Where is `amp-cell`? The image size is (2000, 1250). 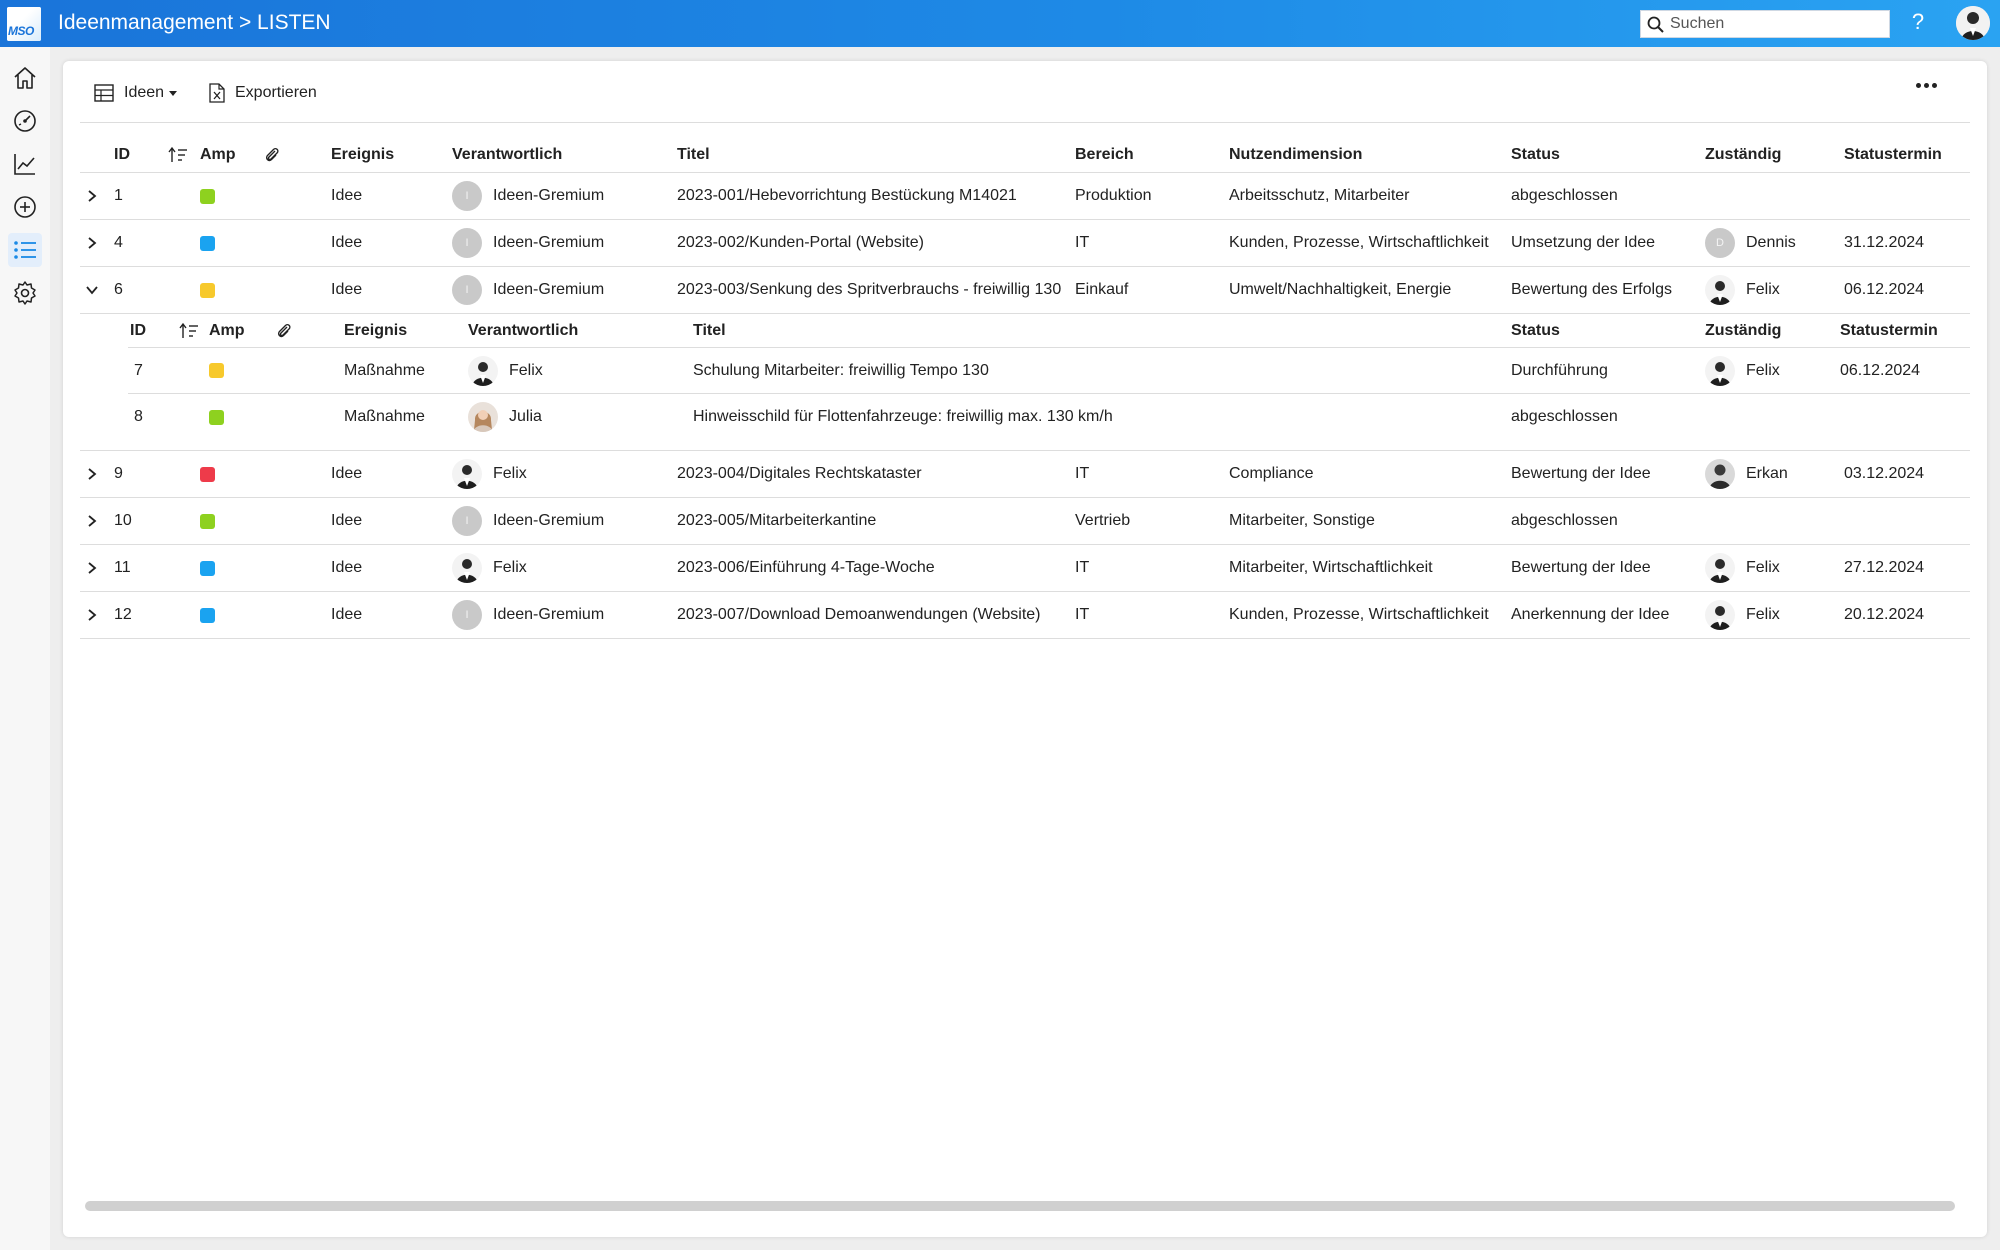 amp-cell is located at coordinates (207, 474).